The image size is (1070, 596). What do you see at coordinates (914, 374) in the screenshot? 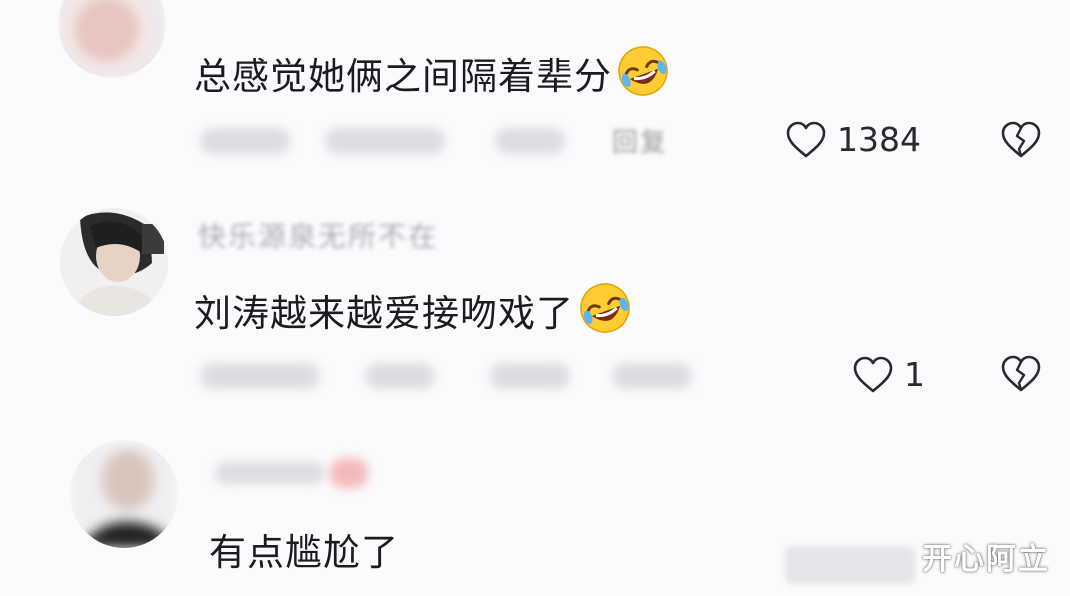
I see `like-count: 1` at bounding box center [914, 374].